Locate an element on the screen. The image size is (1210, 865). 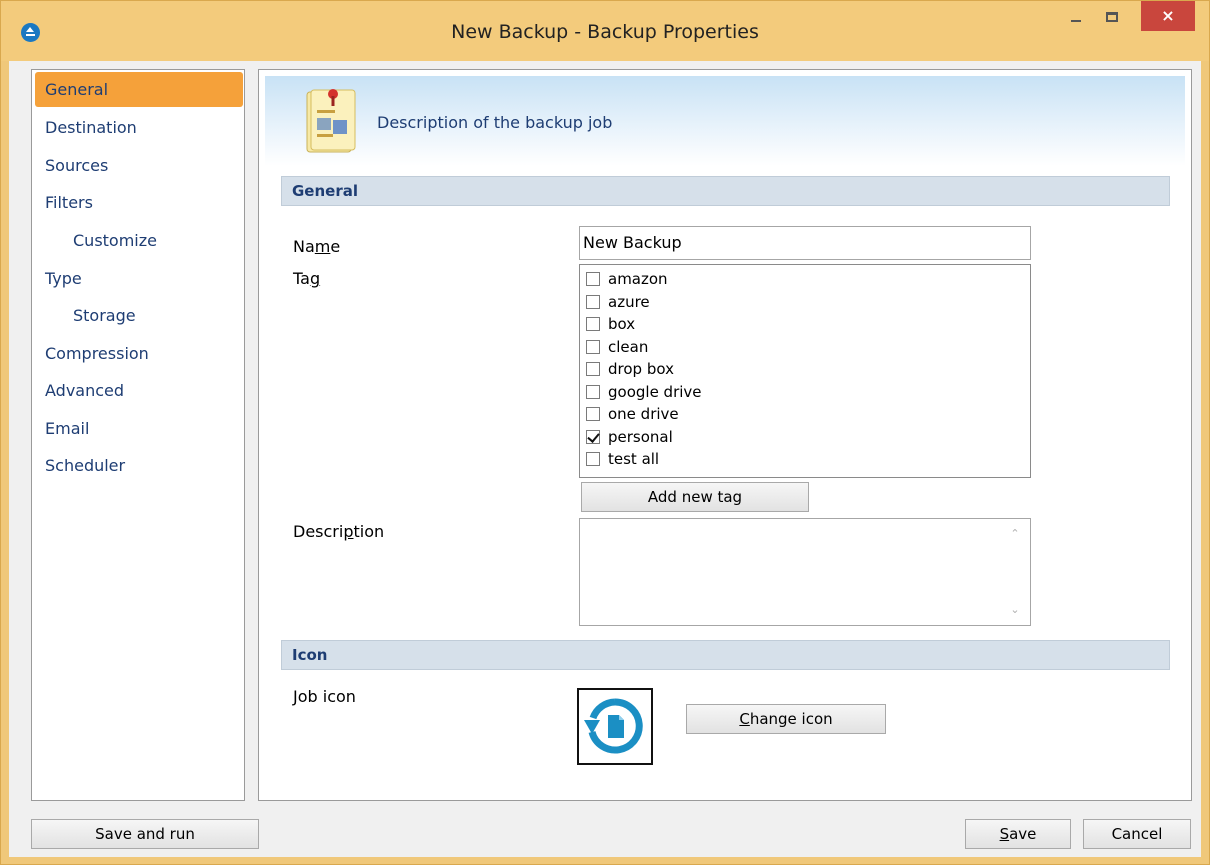
sidebar-item-customize: Customize is located at coordinates (139, 240).